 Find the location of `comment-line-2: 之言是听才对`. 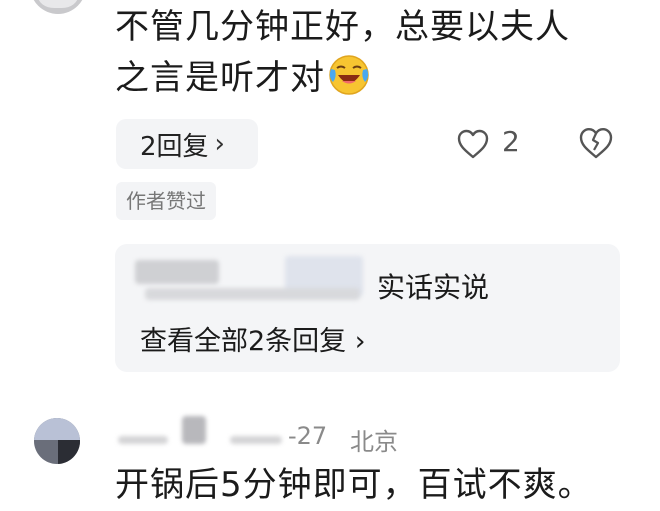

comment-line-2: 之言是听才对 is located at coordinates (220, 78).